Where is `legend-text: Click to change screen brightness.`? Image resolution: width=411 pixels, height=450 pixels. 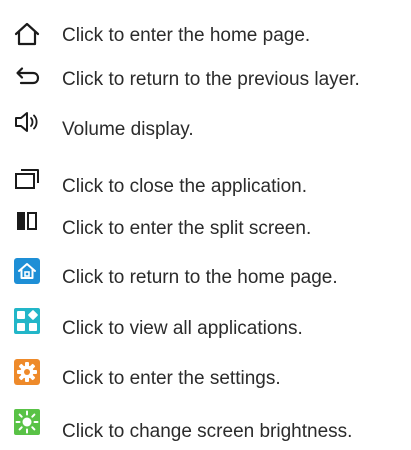 legend-text: Click to change screen brightness. is located at coordinates (207, 431).